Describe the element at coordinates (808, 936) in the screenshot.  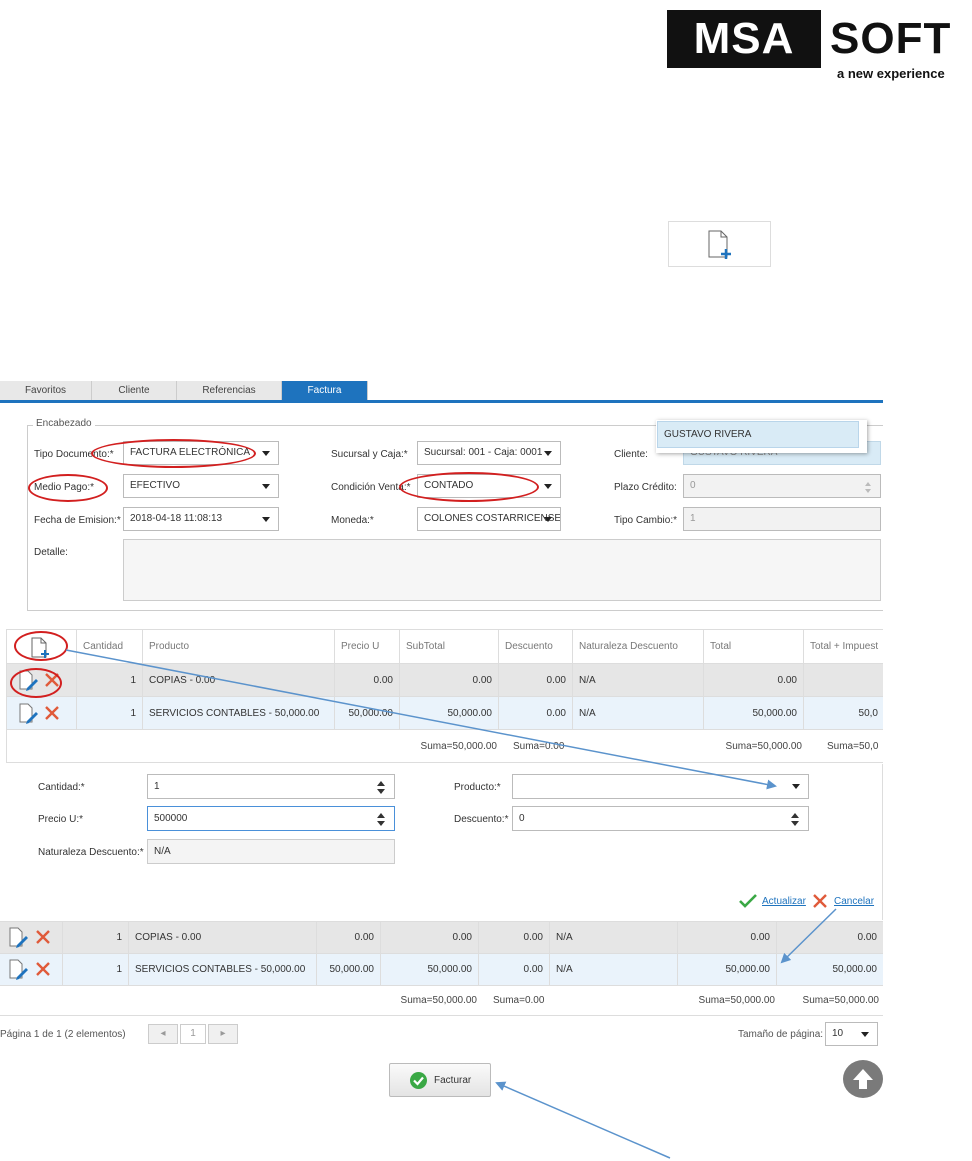
I see `annotation-arrow-to-total` at that location.